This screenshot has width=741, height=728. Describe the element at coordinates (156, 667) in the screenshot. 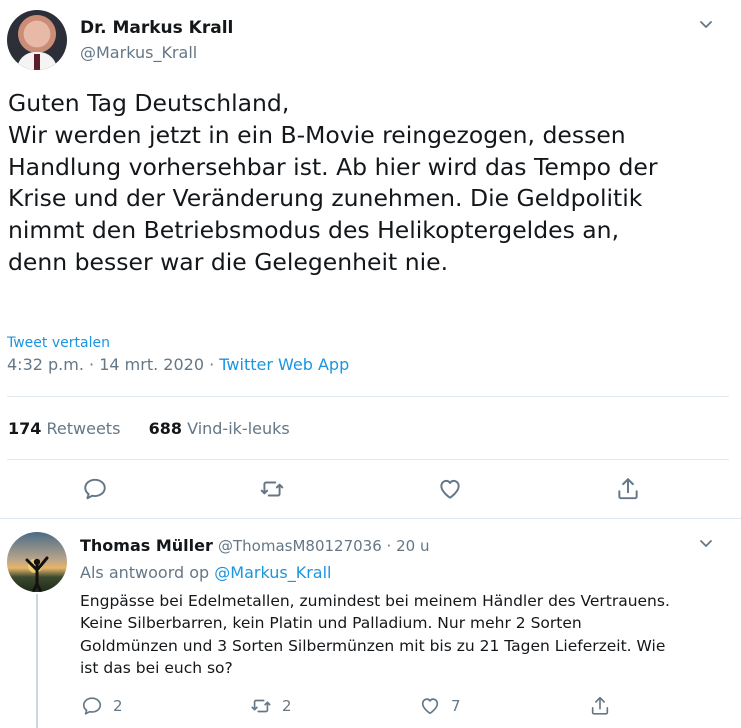

I see `reply-text-line: ist das bei euch so?` at that location.